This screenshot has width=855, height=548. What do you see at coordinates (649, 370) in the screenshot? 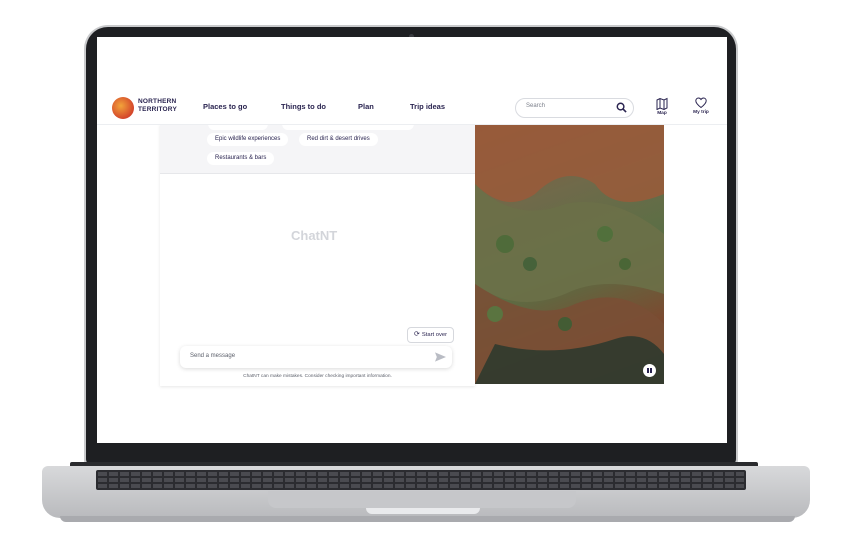
I see `pause-icon` at bounding box center [649, 370].